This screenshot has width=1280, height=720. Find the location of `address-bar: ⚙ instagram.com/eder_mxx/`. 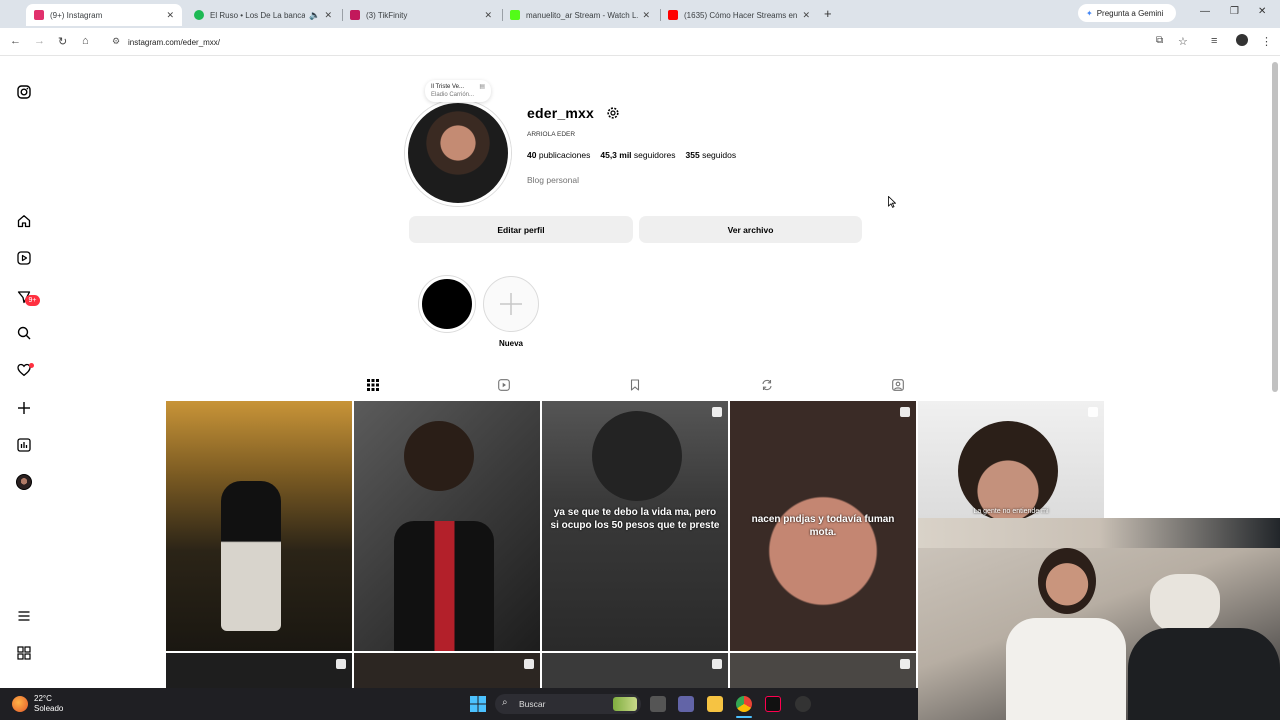

address-bar: ⚙ instagram.com/eder_mxx/ is located at coordinates (628, 42).